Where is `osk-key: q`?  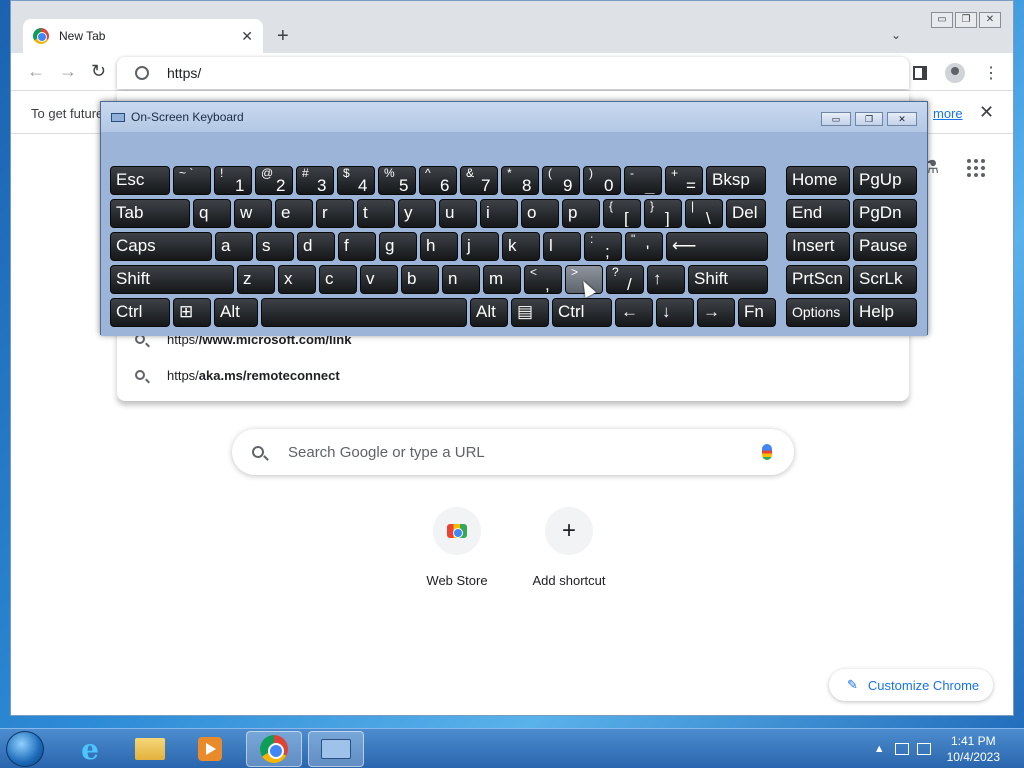 osk-key: q is located at coordinates (212, 213).